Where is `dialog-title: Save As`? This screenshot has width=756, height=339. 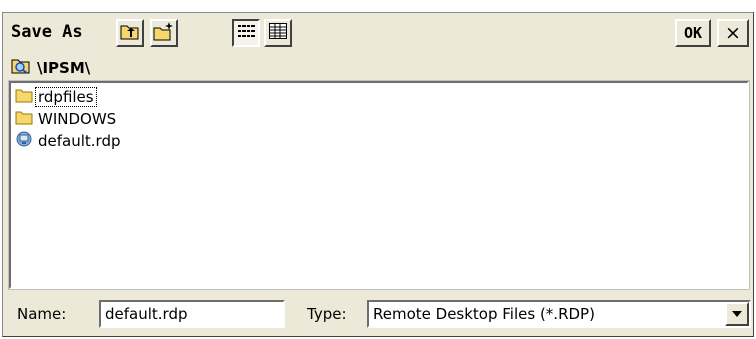 dialog-title: Save As is located at coordinates (47, 32).